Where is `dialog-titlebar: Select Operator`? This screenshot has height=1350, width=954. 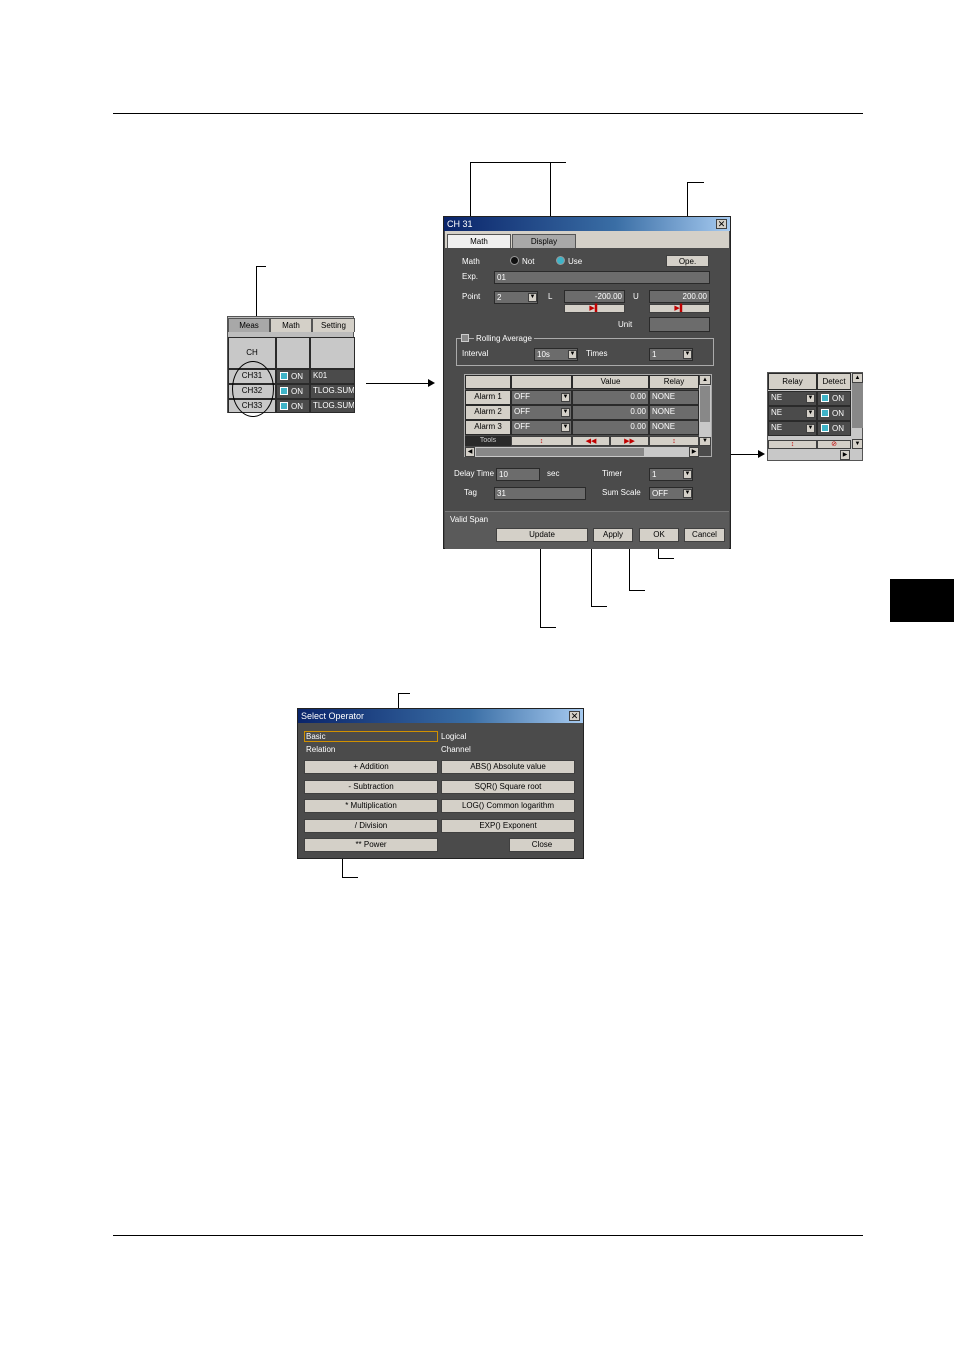
dialog-titlebar: Select Operator is located at coordinates (440, 716).